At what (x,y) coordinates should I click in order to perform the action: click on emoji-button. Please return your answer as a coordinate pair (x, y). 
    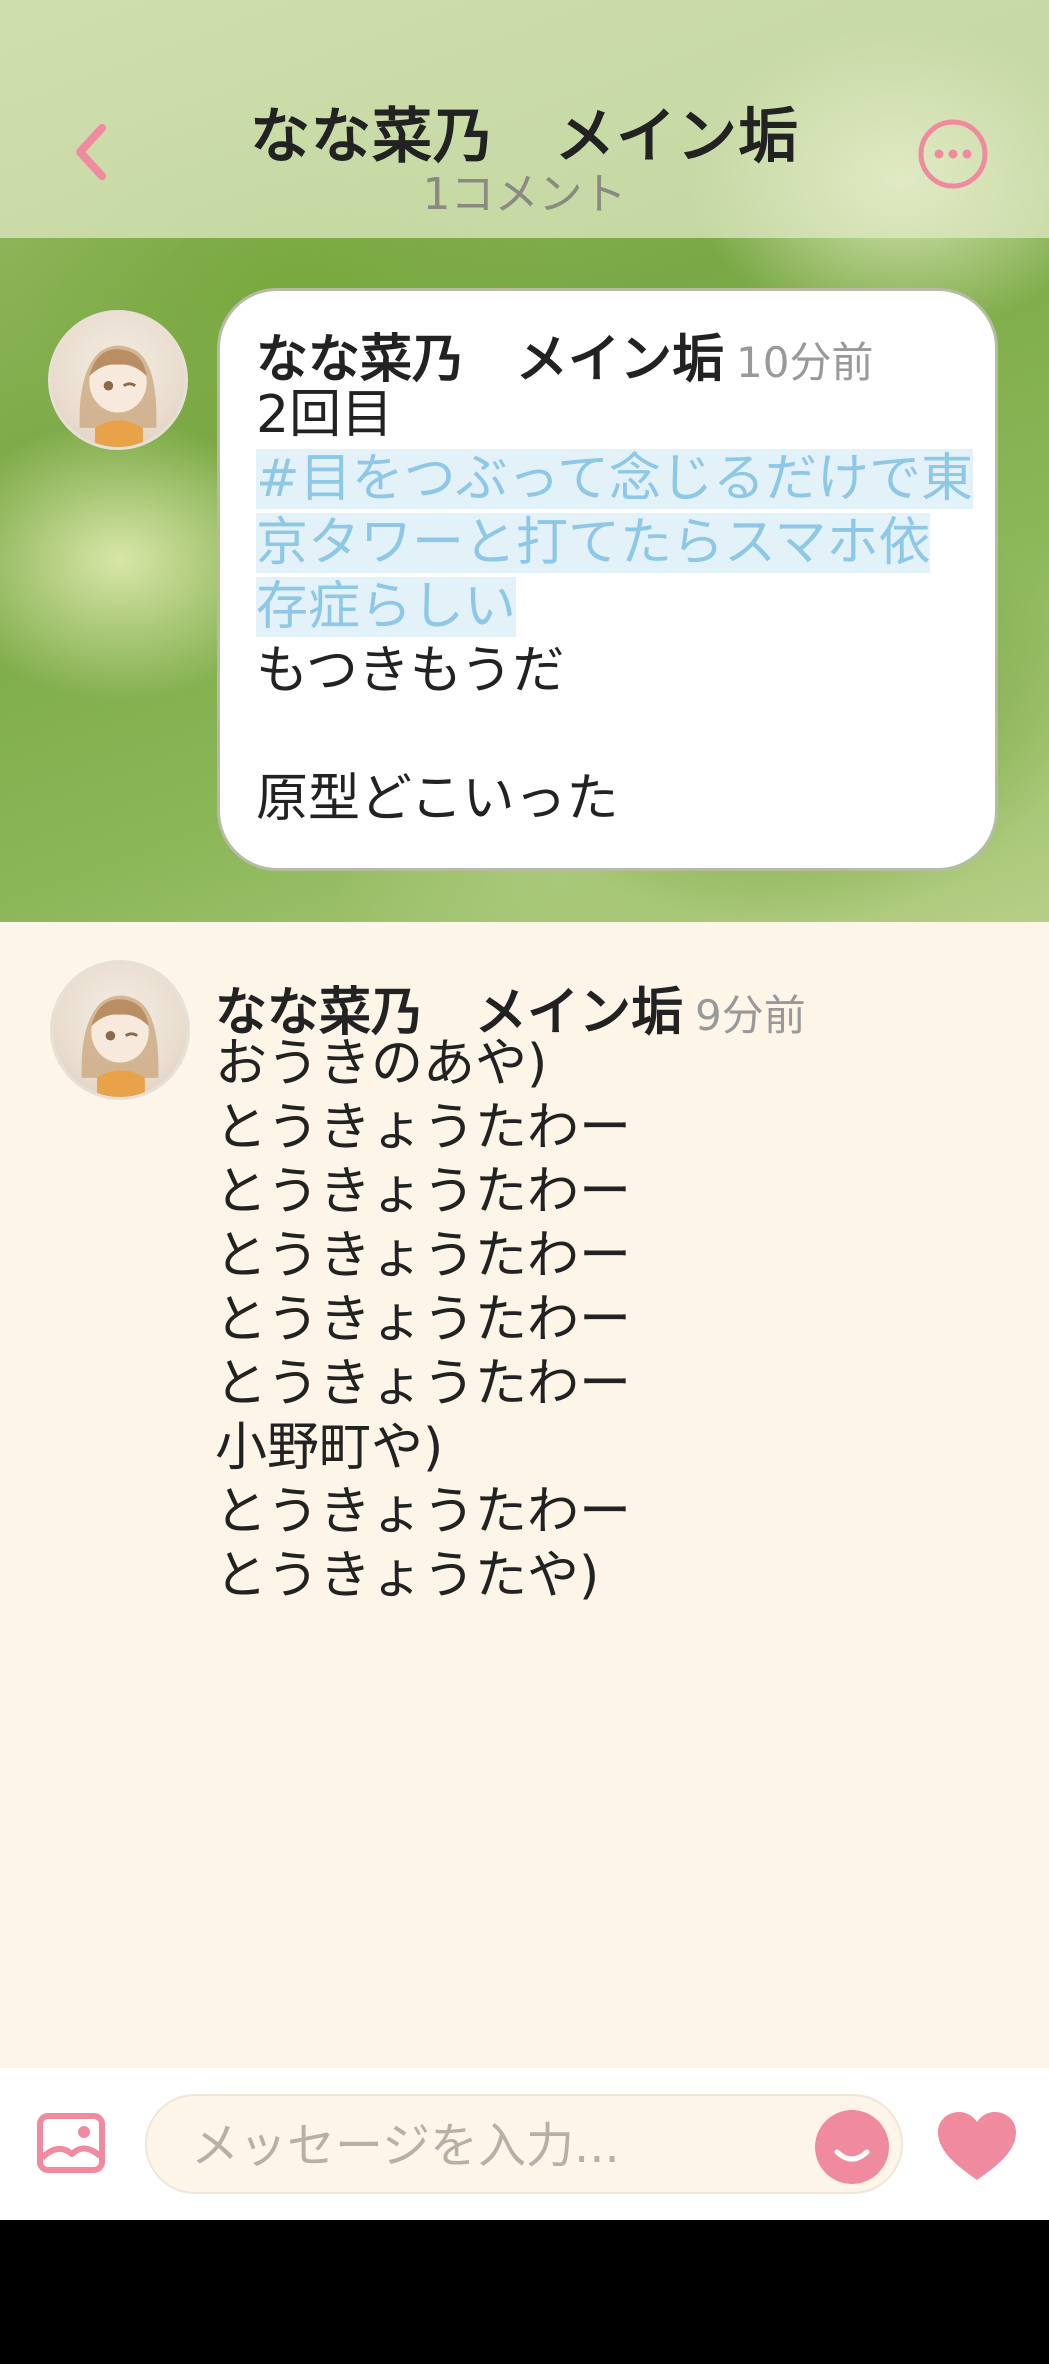
    Looking at the image, I should click on (852, 2147).